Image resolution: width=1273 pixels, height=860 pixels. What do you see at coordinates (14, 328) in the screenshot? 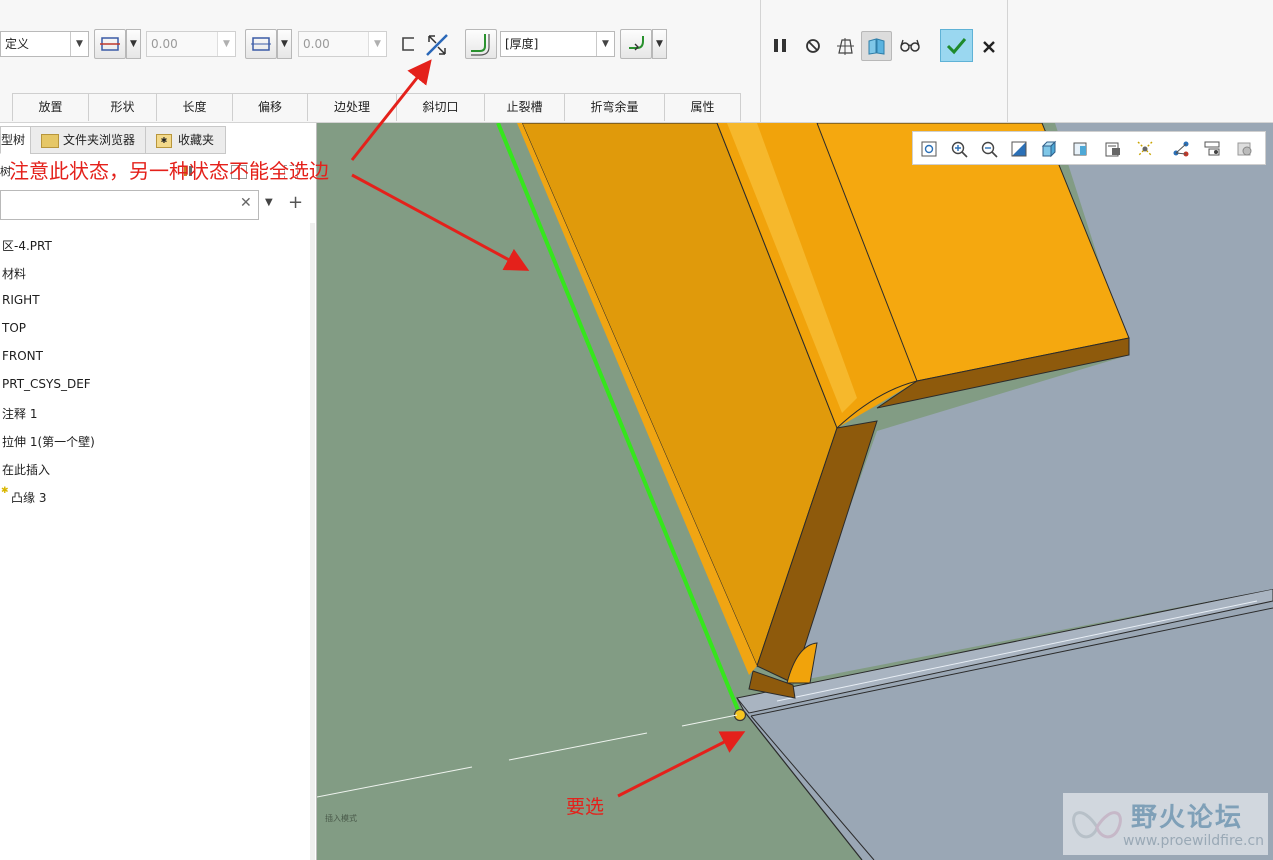
I see `tree-item-top: TOP` at bounding box center [14, 328].